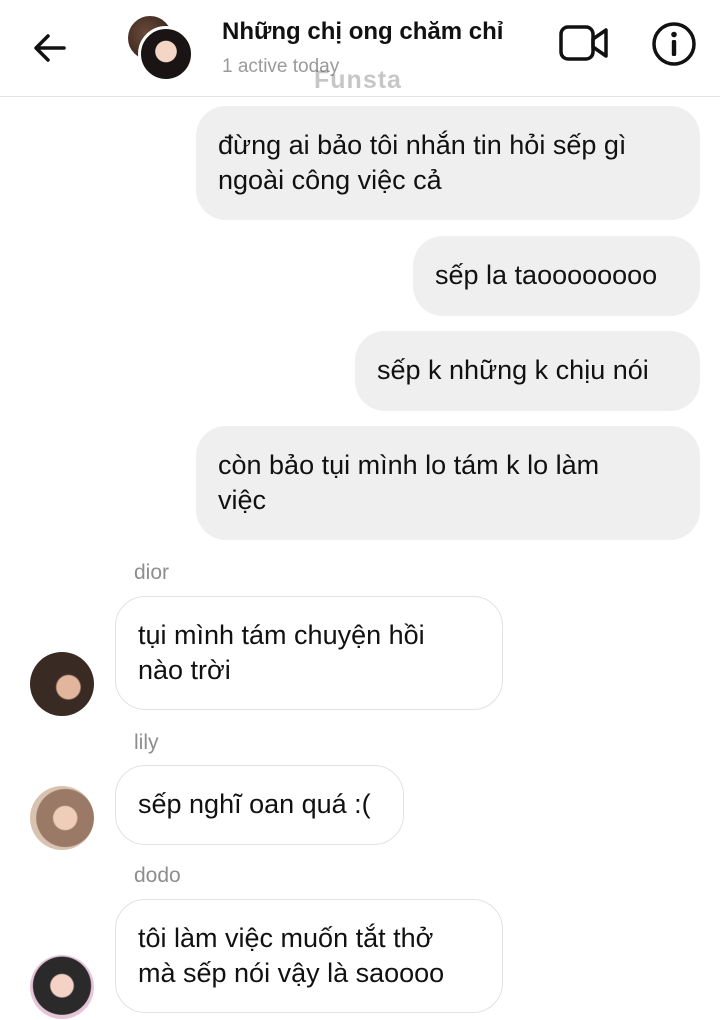  I want to click on message-line: nào trời, so click(184, 670).